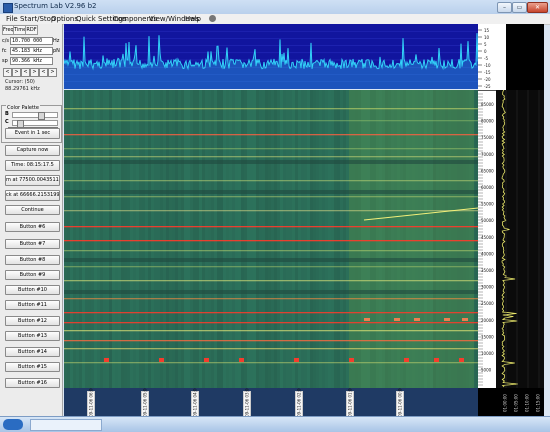 The width and height of the screenshot is (550, 432). I want to click on side-button-6: Continue, so click(32, 210).